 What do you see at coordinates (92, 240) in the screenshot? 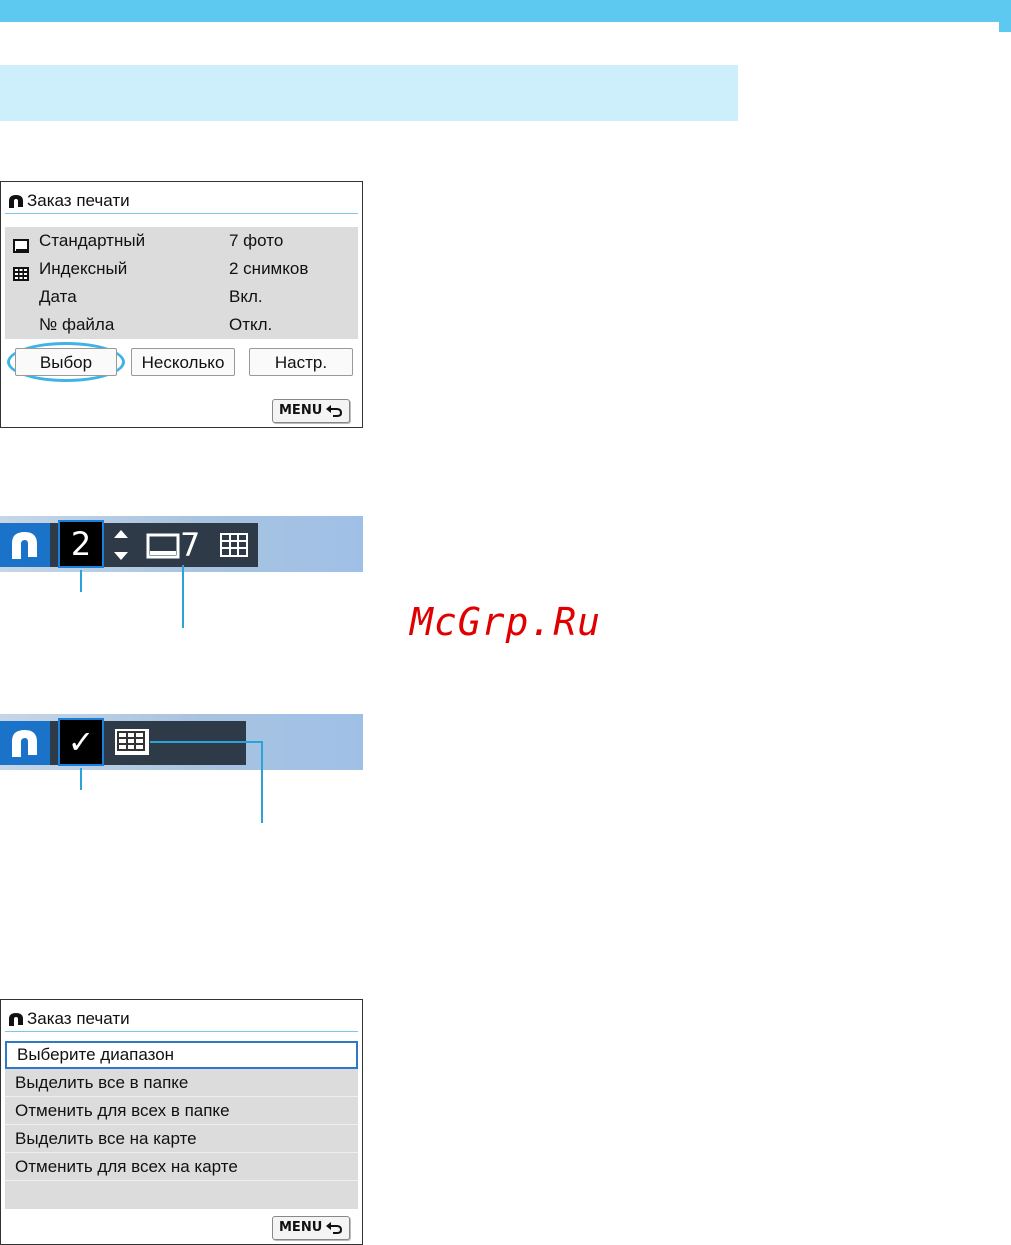
I see `row-label: Стандартный` at bounding box center [92, 240].